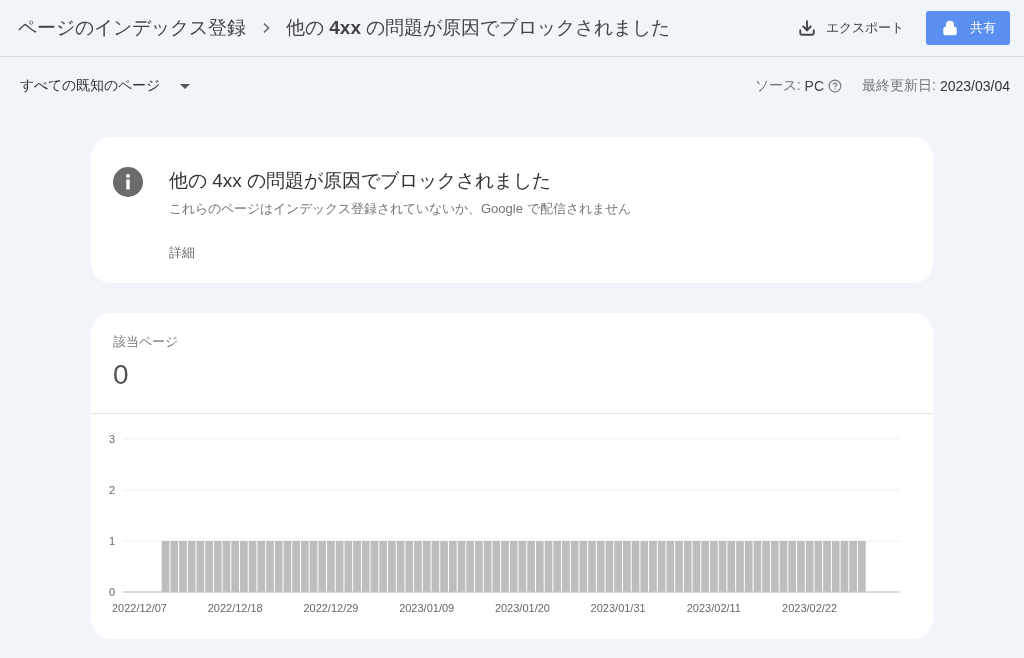 The height and width of the screenshot is (658, 1024). I want to click on axis-label: 1, so click(111, 541).